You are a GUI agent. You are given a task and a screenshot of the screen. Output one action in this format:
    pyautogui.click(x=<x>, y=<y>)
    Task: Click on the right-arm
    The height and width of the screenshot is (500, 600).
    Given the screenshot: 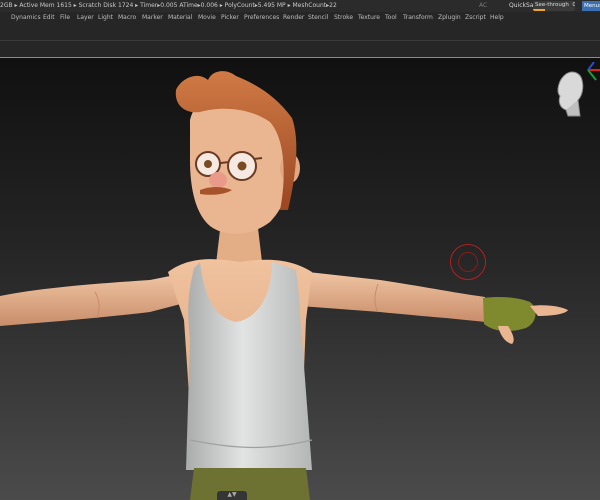 What is the action you would take?
    pyautogui.click(x=387, y=296)
    